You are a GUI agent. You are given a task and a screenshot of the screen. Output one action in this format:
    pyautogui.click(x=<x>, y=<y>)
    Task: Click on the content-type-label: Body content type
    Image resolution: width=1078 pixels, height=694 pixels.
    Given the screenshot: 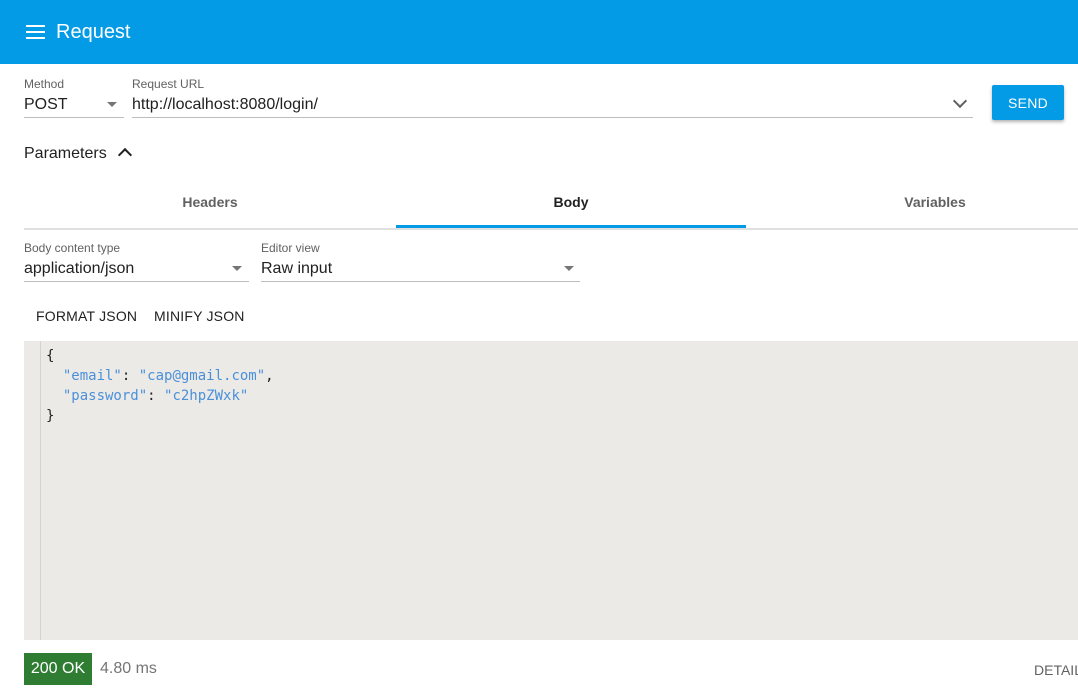 What is the action you would take?
    pyautogui.click(x=72, y=248)
    